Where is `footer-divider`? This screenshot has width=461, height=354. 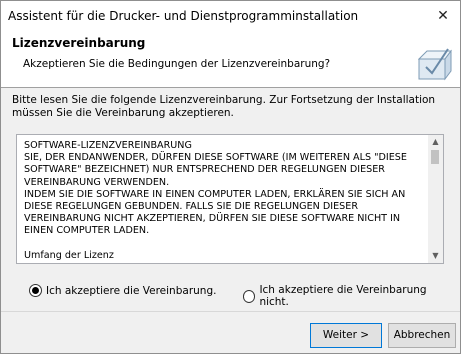
footer-divider is located at coordinates (230, 311).